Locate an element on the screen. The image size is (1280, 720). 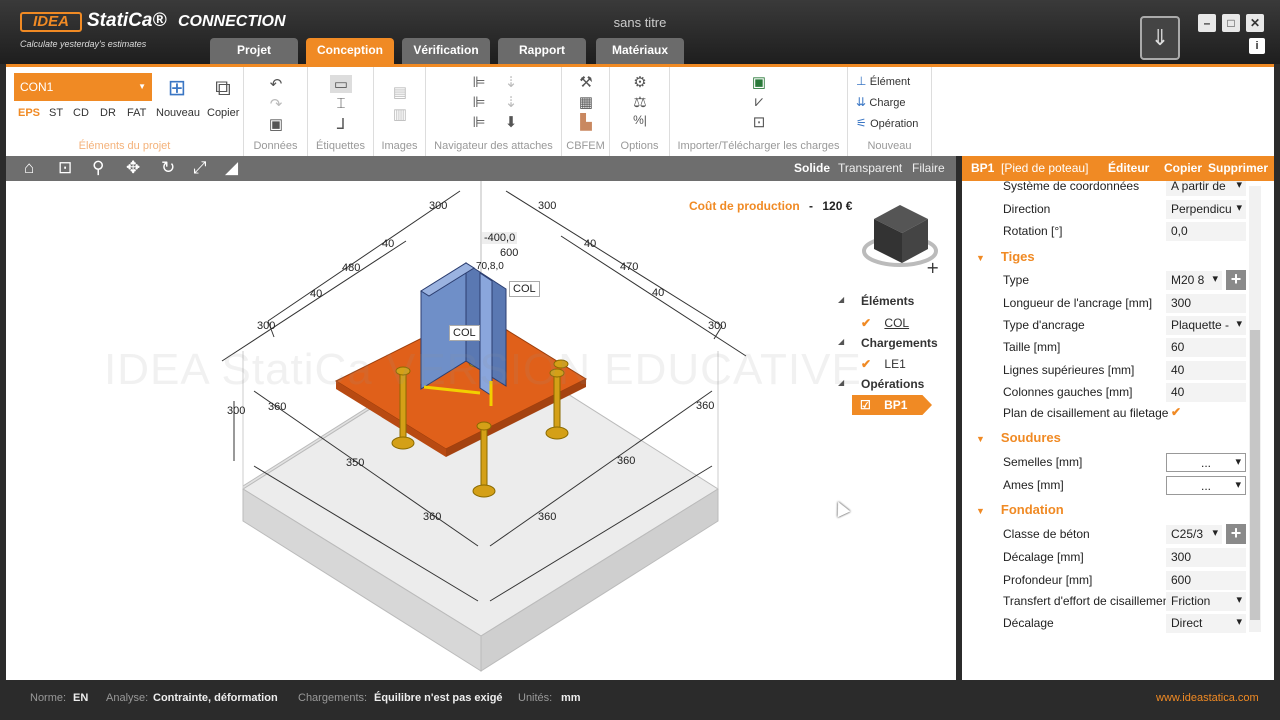
tab-verification: Vérification is located at coordinates (446, 51).